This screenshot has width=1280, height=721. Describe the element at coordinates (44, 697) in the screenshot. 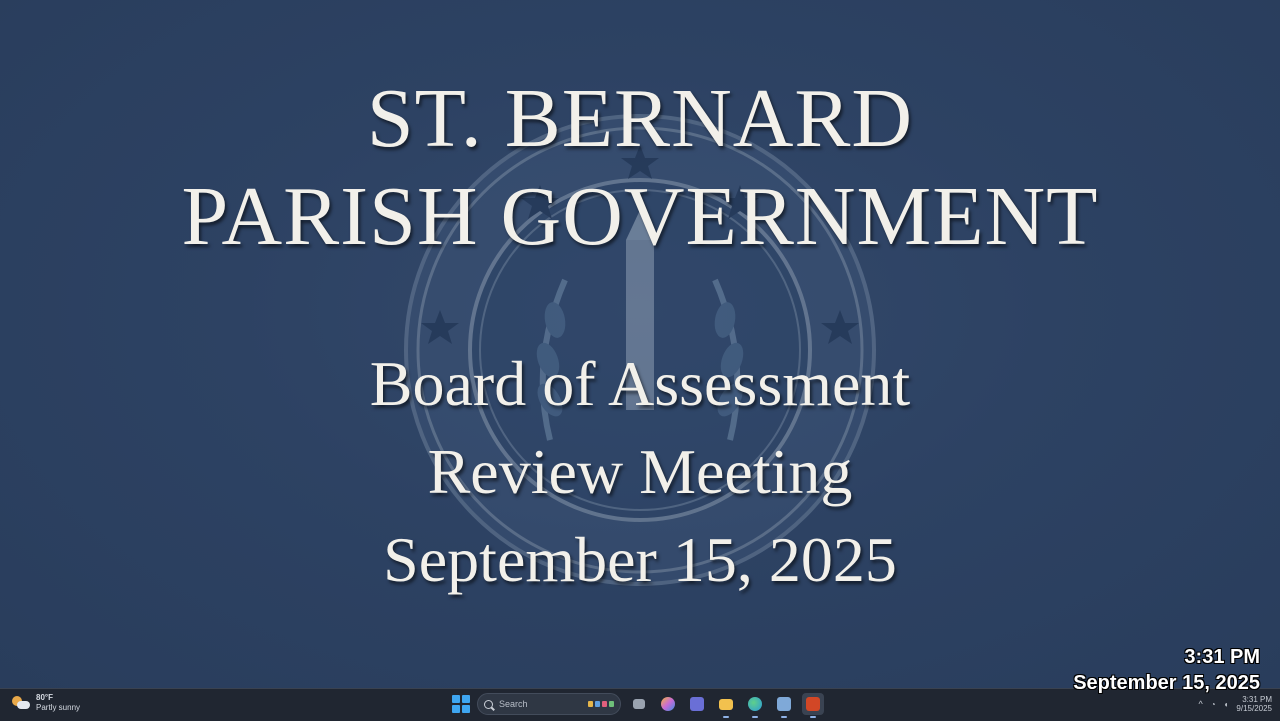

I see `weather-temp: 80°F` at that location.